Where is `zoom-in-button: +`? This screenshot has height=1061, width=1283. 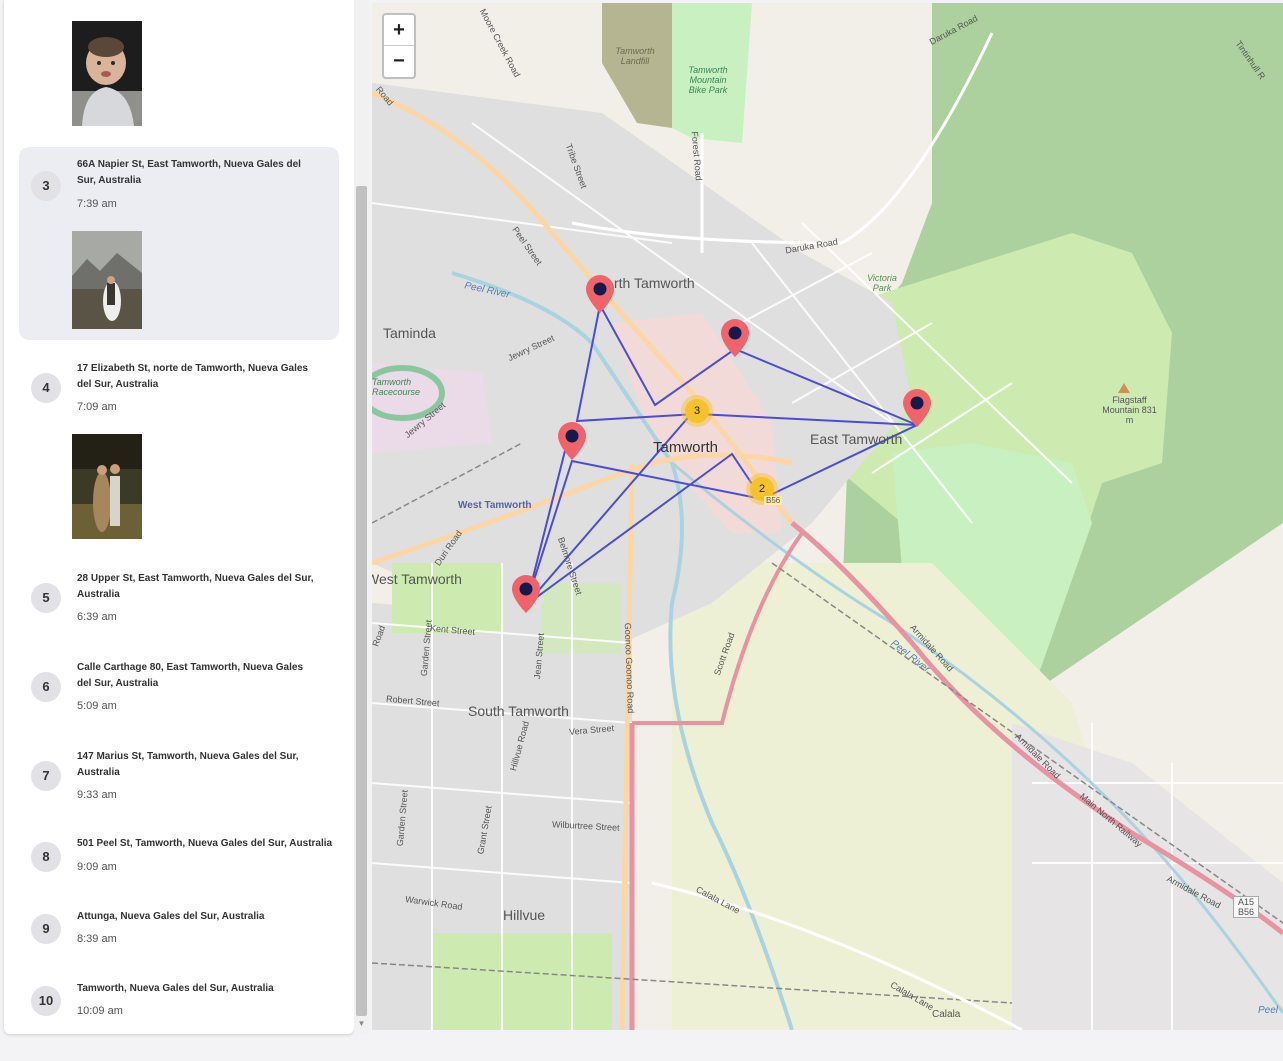
zoom-in-button: + is located at coordinates (399, 30).